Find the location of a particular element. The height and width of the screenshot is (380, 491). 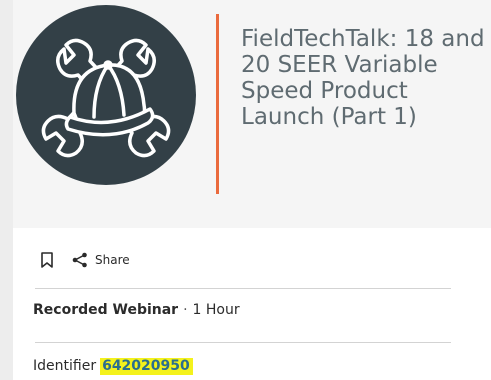

webinar-type: Recorded Webinar is located at coordinates (106, 310).